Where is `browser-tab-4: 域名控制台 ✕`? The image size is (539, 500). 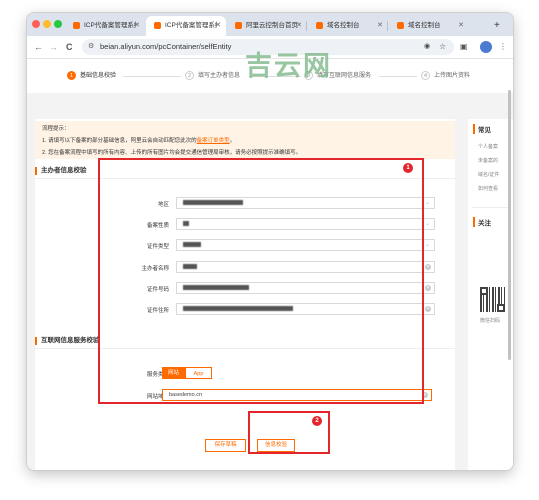 browser-tab-4: 域名控制台 ✕ is located at coordinates (348, 26).